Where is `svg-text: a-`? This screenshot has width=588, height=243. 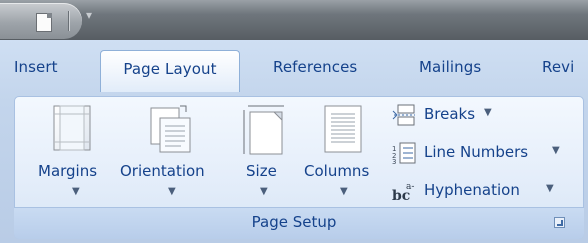 svg-text: a- is located at coordinates (410, 187).